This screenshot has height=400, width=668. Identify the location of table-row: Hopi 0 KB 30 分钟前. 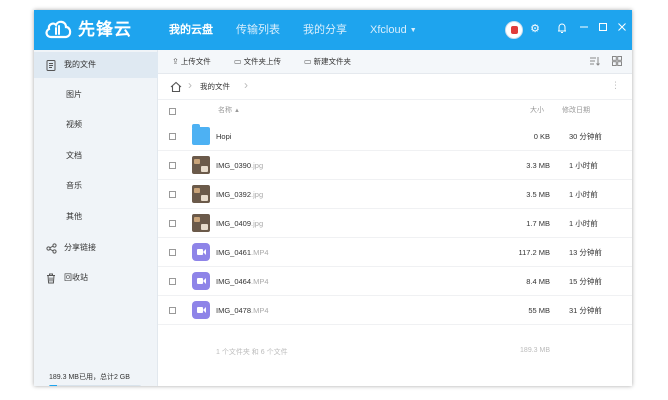
(395, 136).